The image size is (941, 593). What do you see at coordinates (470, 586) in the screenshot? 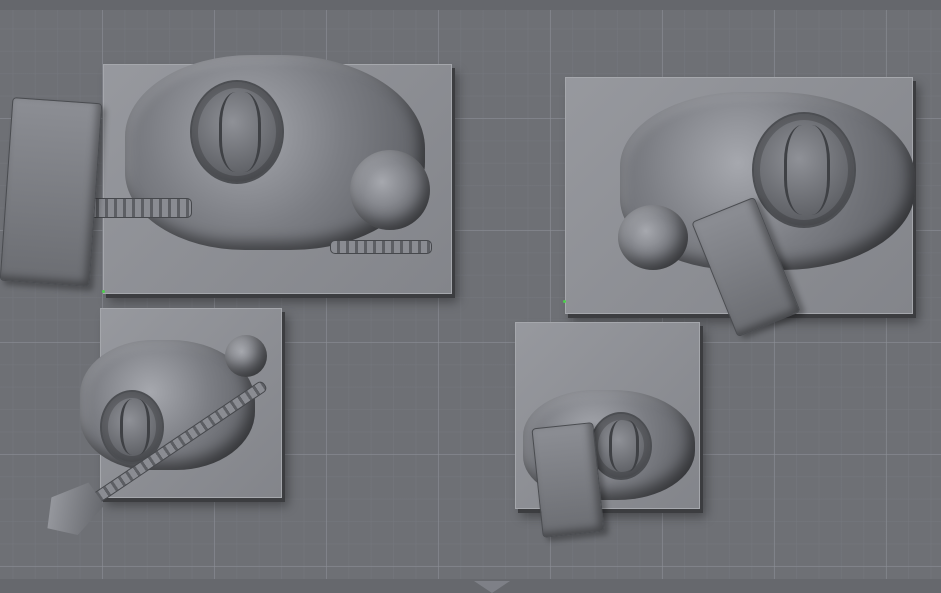
I see `viewport-bottom-edge` at bounding box center [470, 586].